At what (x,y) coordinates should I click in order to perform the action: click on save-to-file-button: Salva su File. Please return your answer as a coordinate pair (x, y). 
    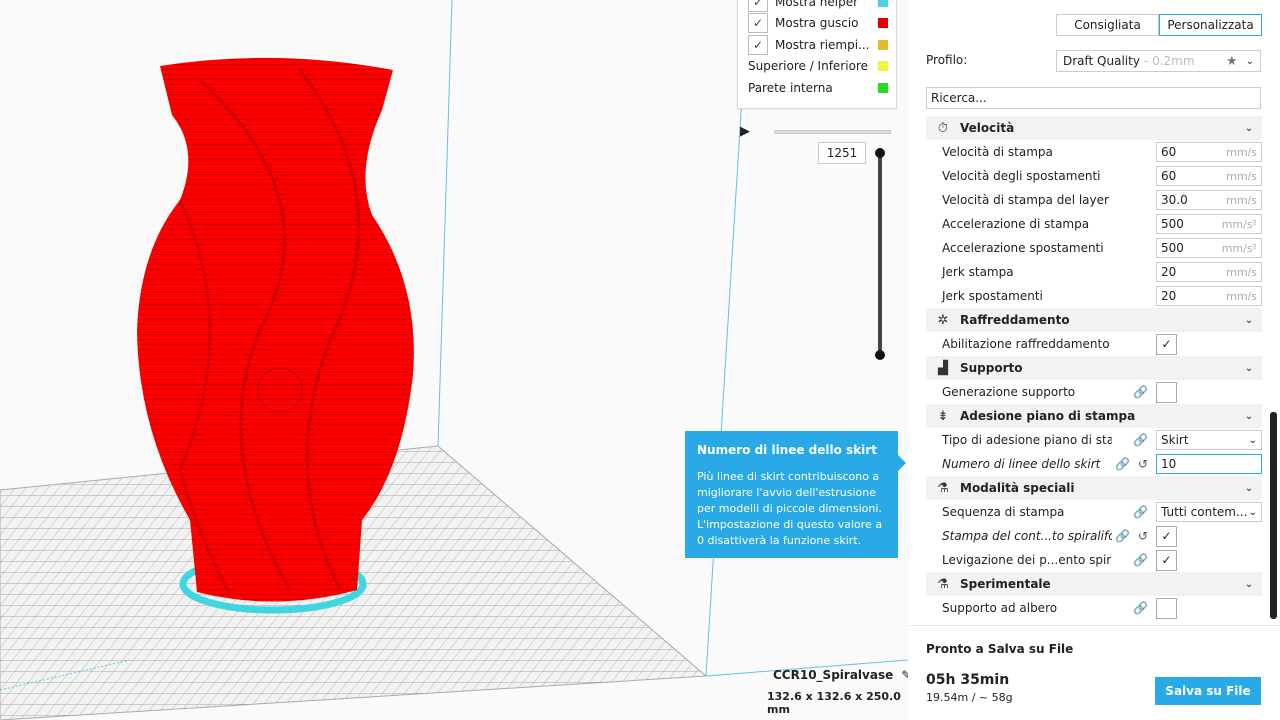
    Looking at the image, I should click on (1208, 691).